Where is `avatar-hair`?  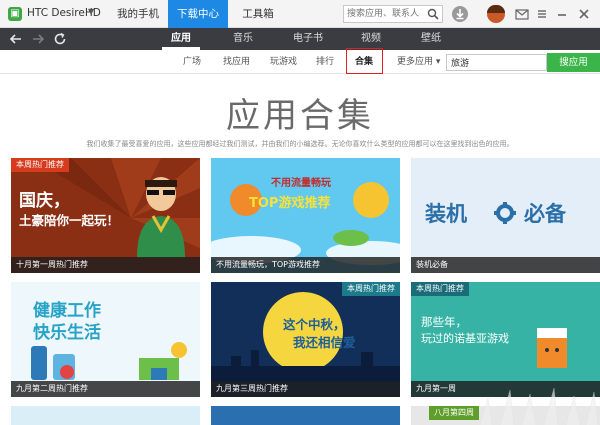
avatar-hair is located at coordinates (496, 9).